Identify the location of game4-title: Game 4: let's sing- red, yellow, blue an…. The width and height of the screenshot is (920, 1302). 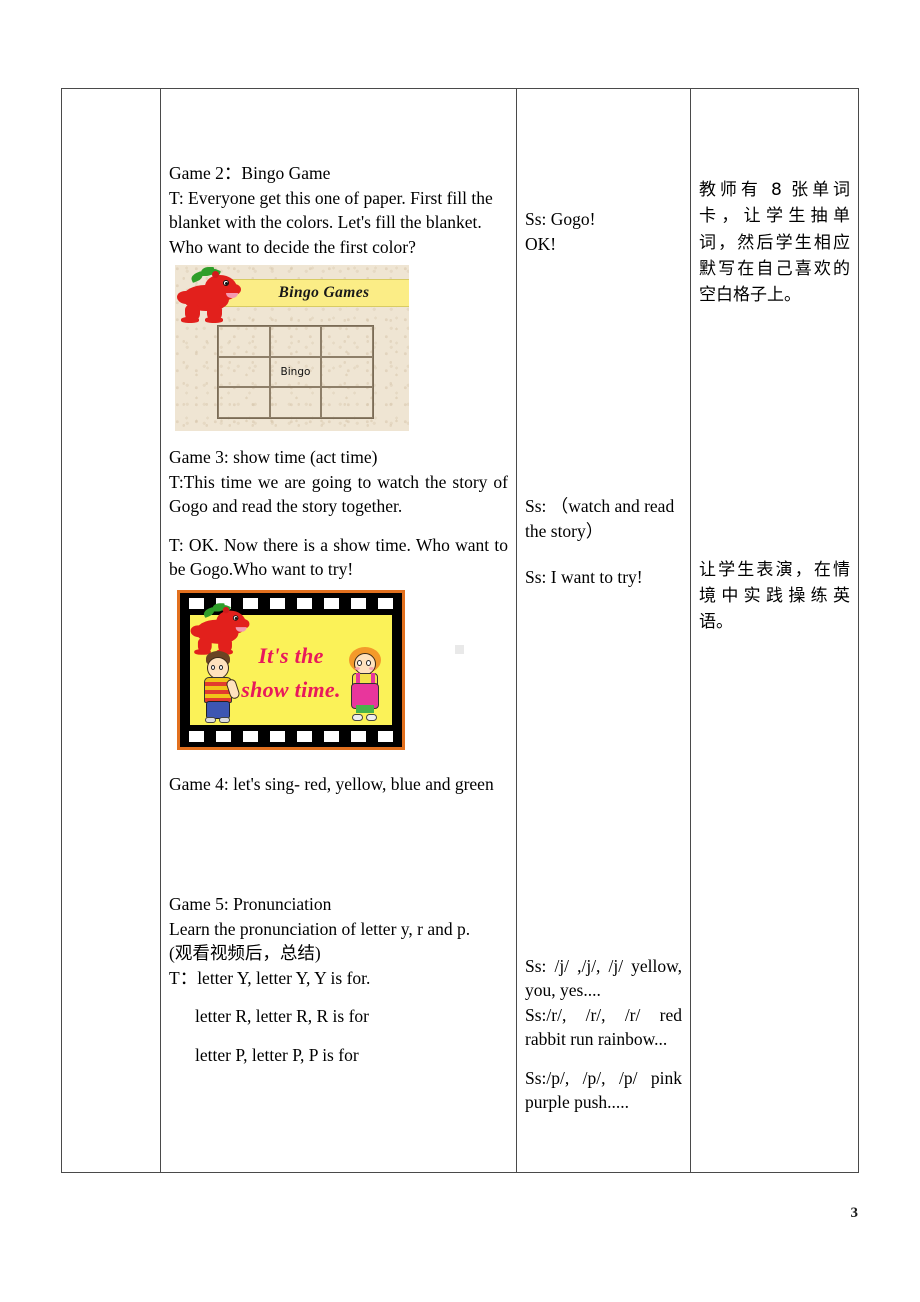
(331, 783).